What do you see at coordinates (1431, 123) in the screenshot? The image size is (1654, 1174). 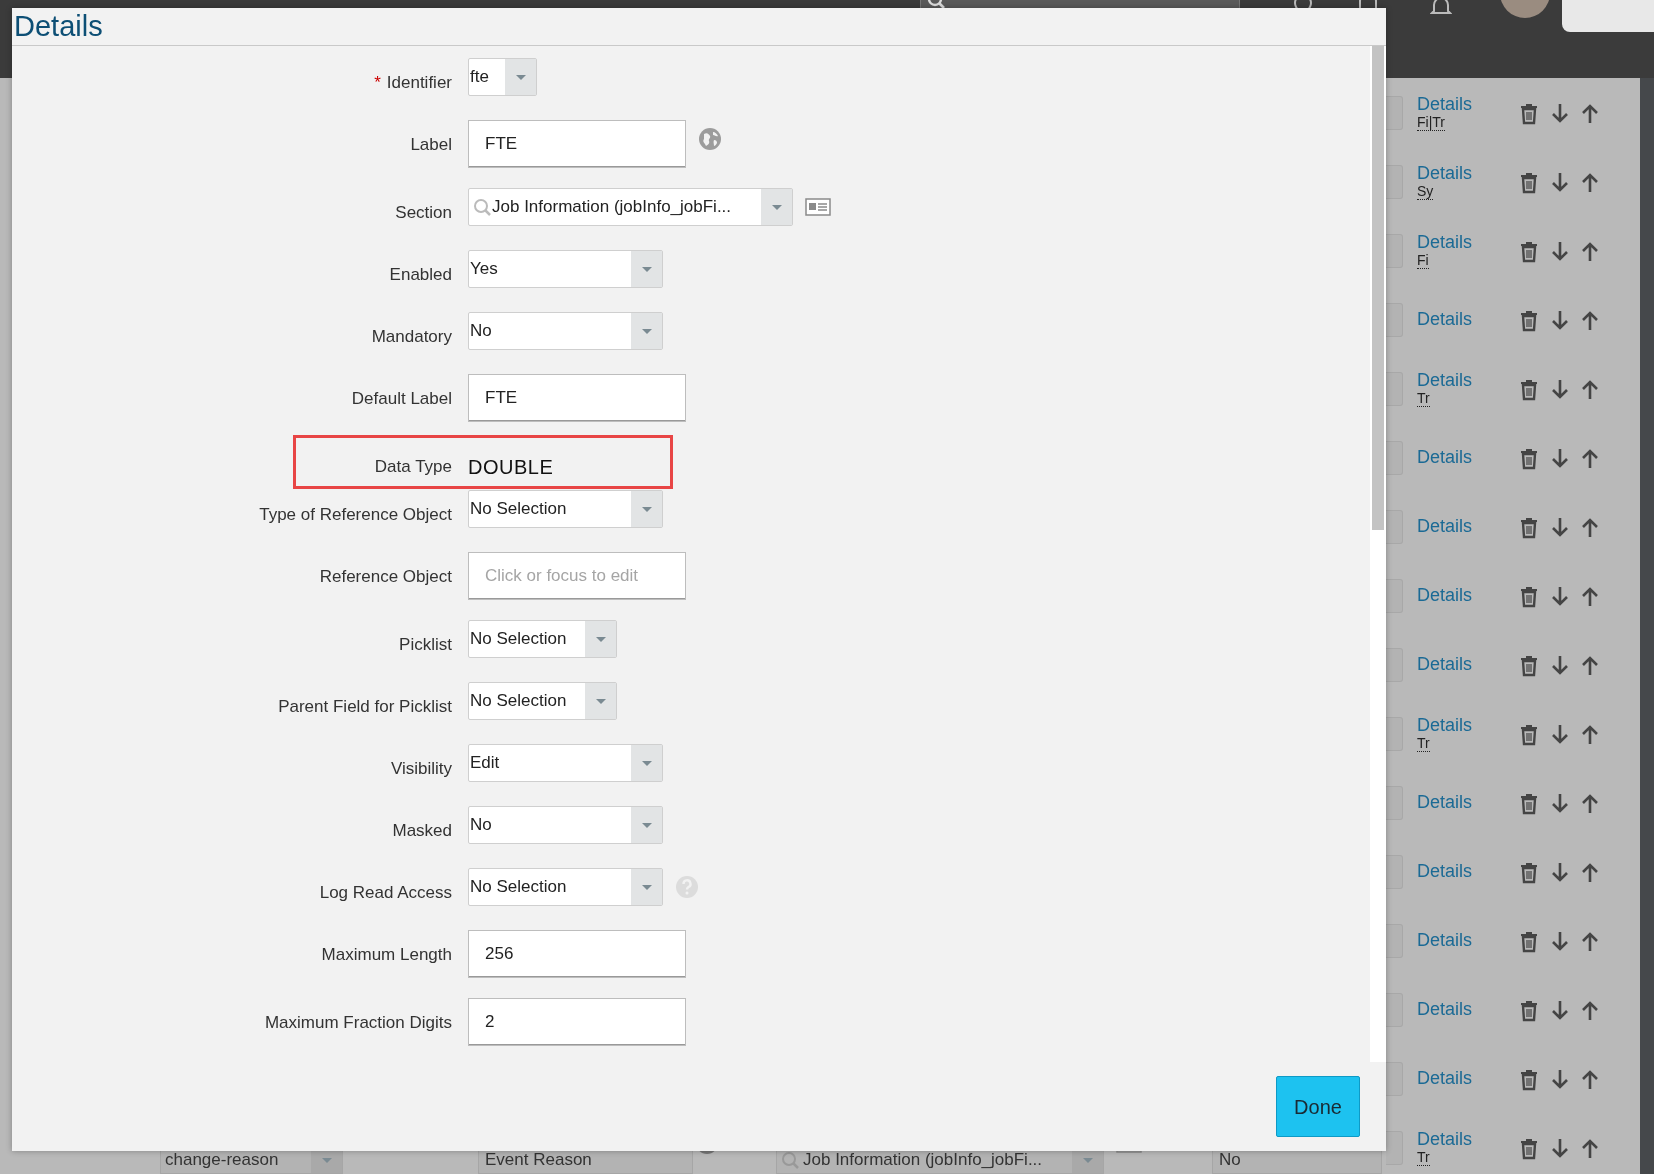 I see `abbreviation: Fi|Tr` at bounding box center [1431, 123].